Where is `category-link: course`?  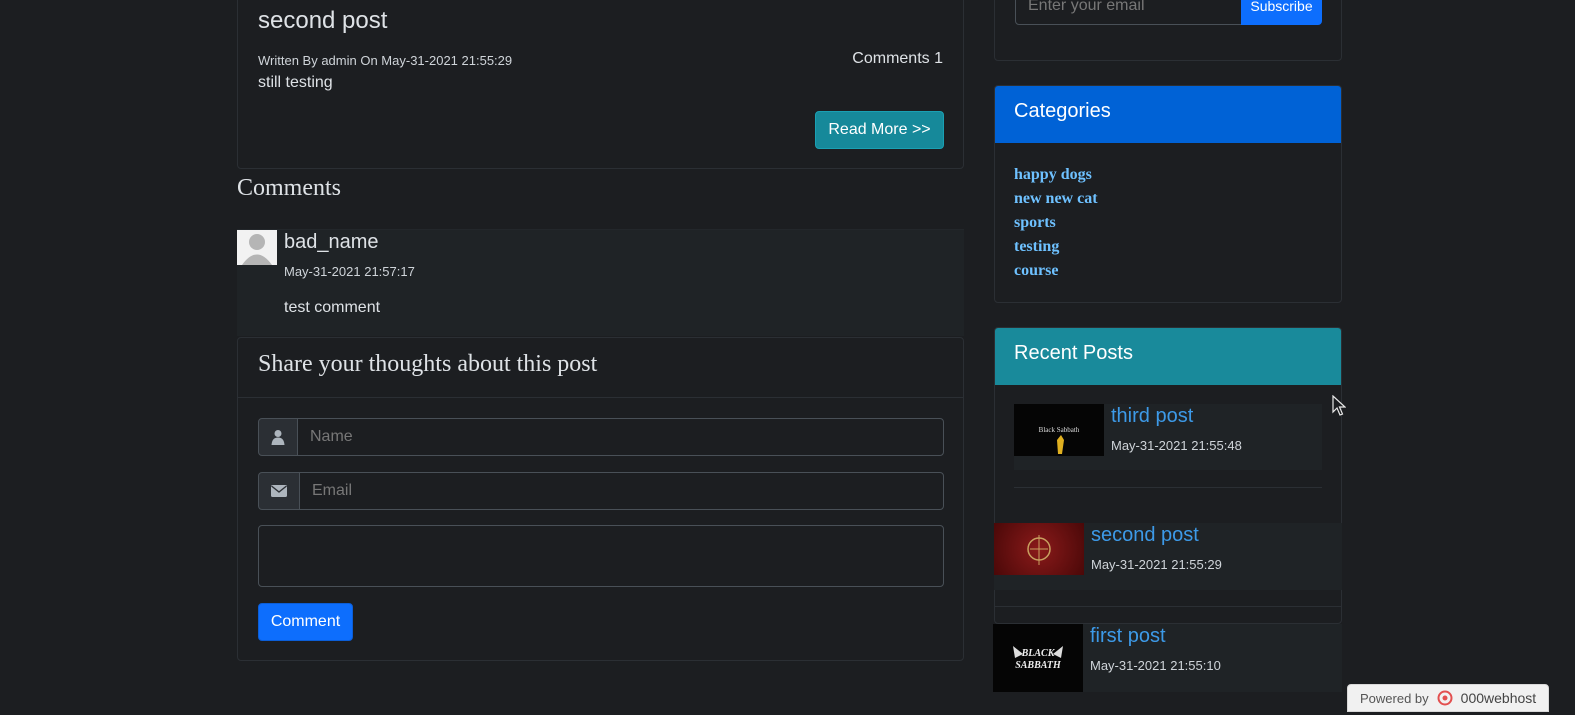
category-link: course is located at coordinates (1036, 271).